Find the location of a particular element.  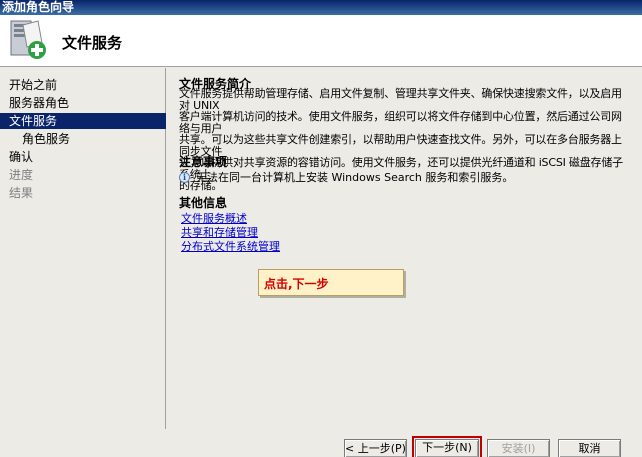

instruction-callout: 点击,下一步 is located at coordinates (331, 282).